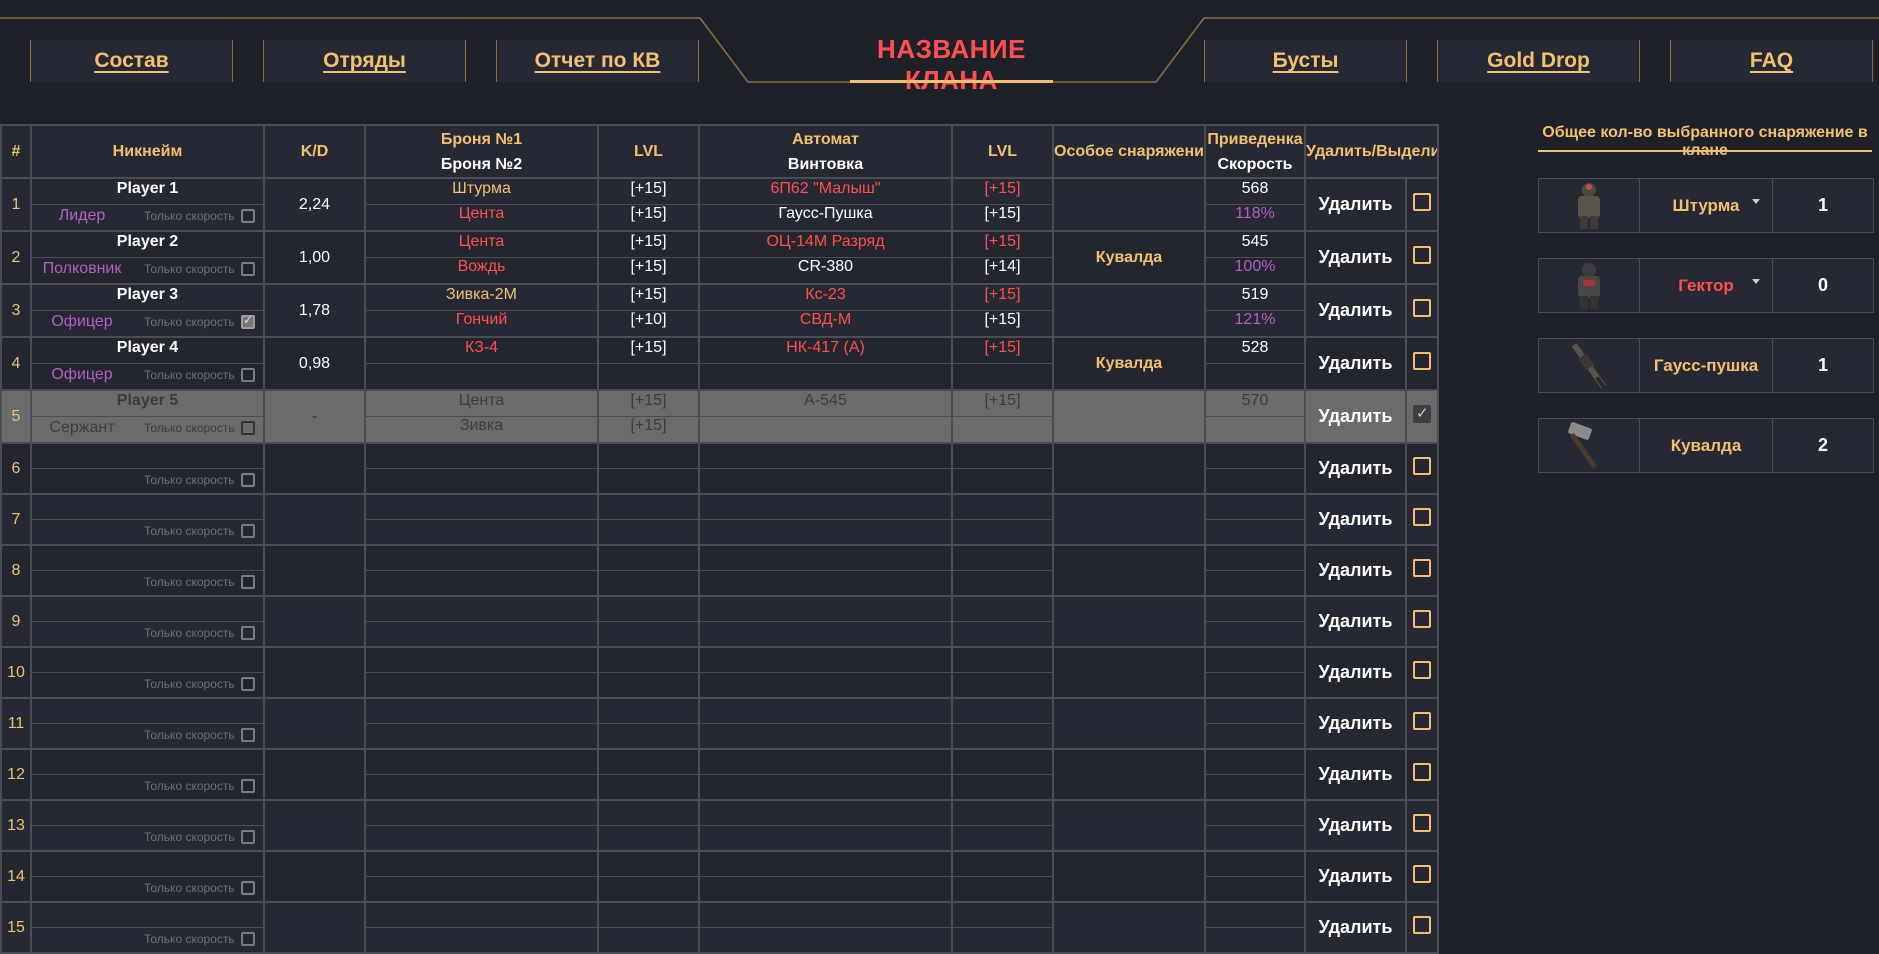  I want to click on tab-boosts: Бусты, so click(1305, 61).